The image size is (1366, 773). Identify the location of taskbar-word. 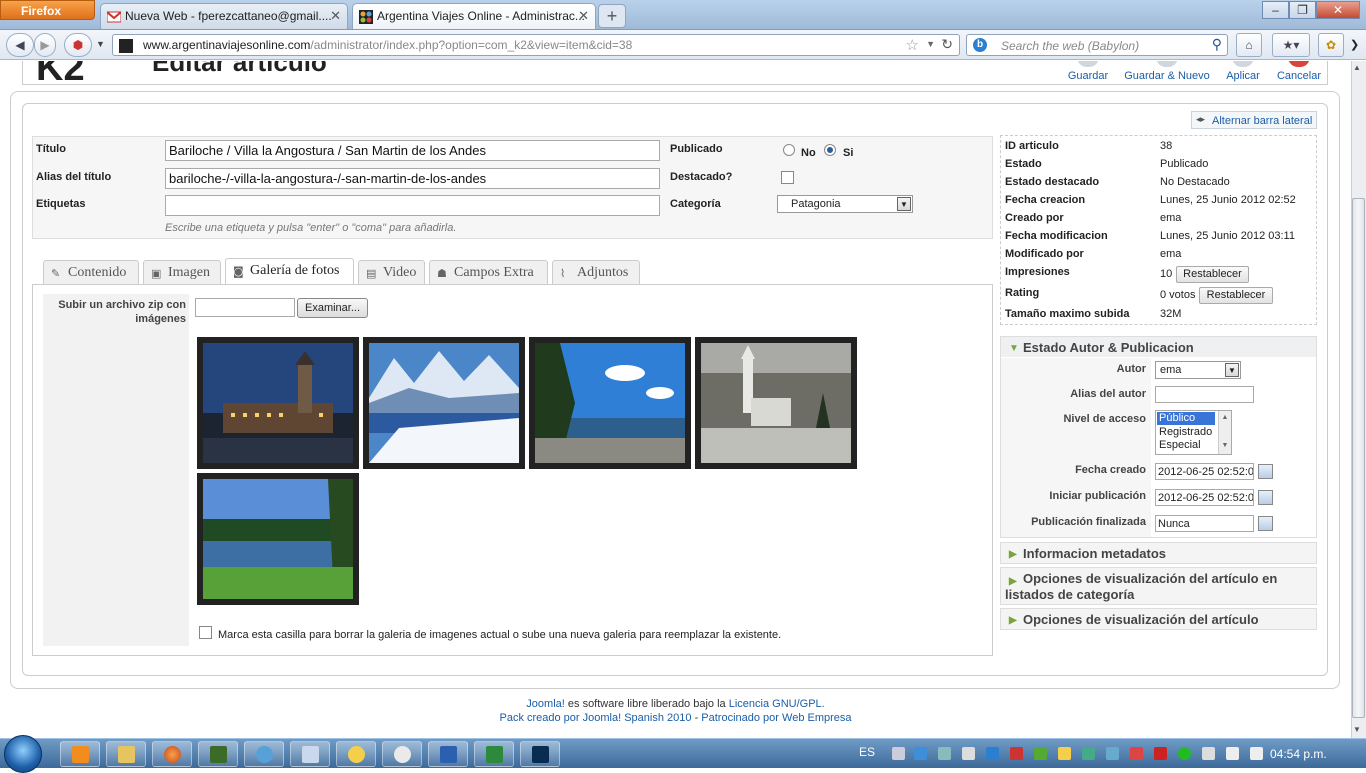
(448, 754).